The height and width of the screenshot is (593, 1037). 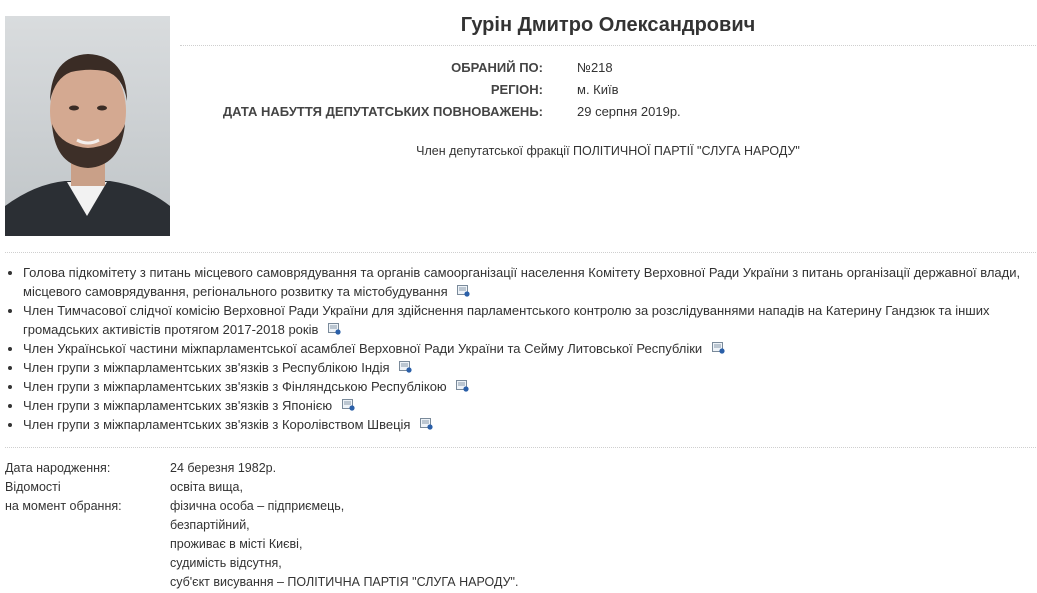 I want to click on info-value-elected: №218, so click(x=595, y=67).